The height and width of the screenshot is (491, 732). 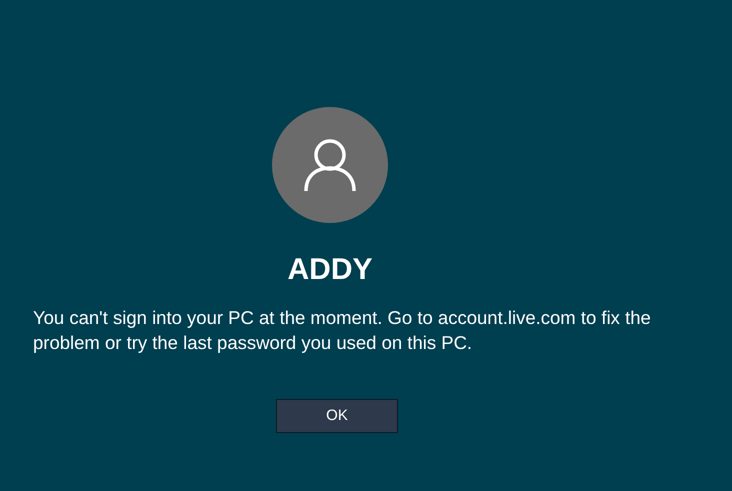 I want to click on user-icon, so click(x=330, y=165).